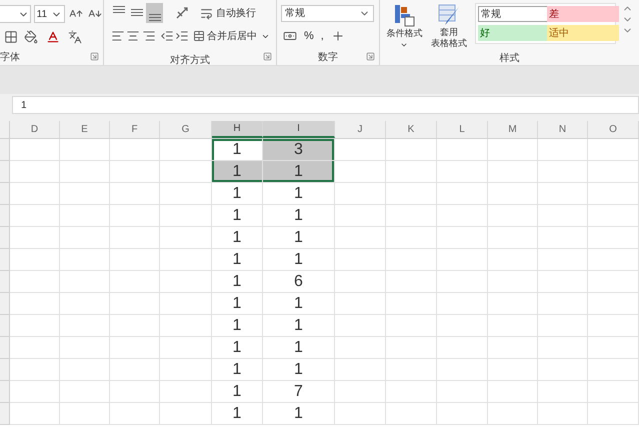  Describe the element at coordinates (513, 129) in the screenshot. I see `column-header: M` at that location.